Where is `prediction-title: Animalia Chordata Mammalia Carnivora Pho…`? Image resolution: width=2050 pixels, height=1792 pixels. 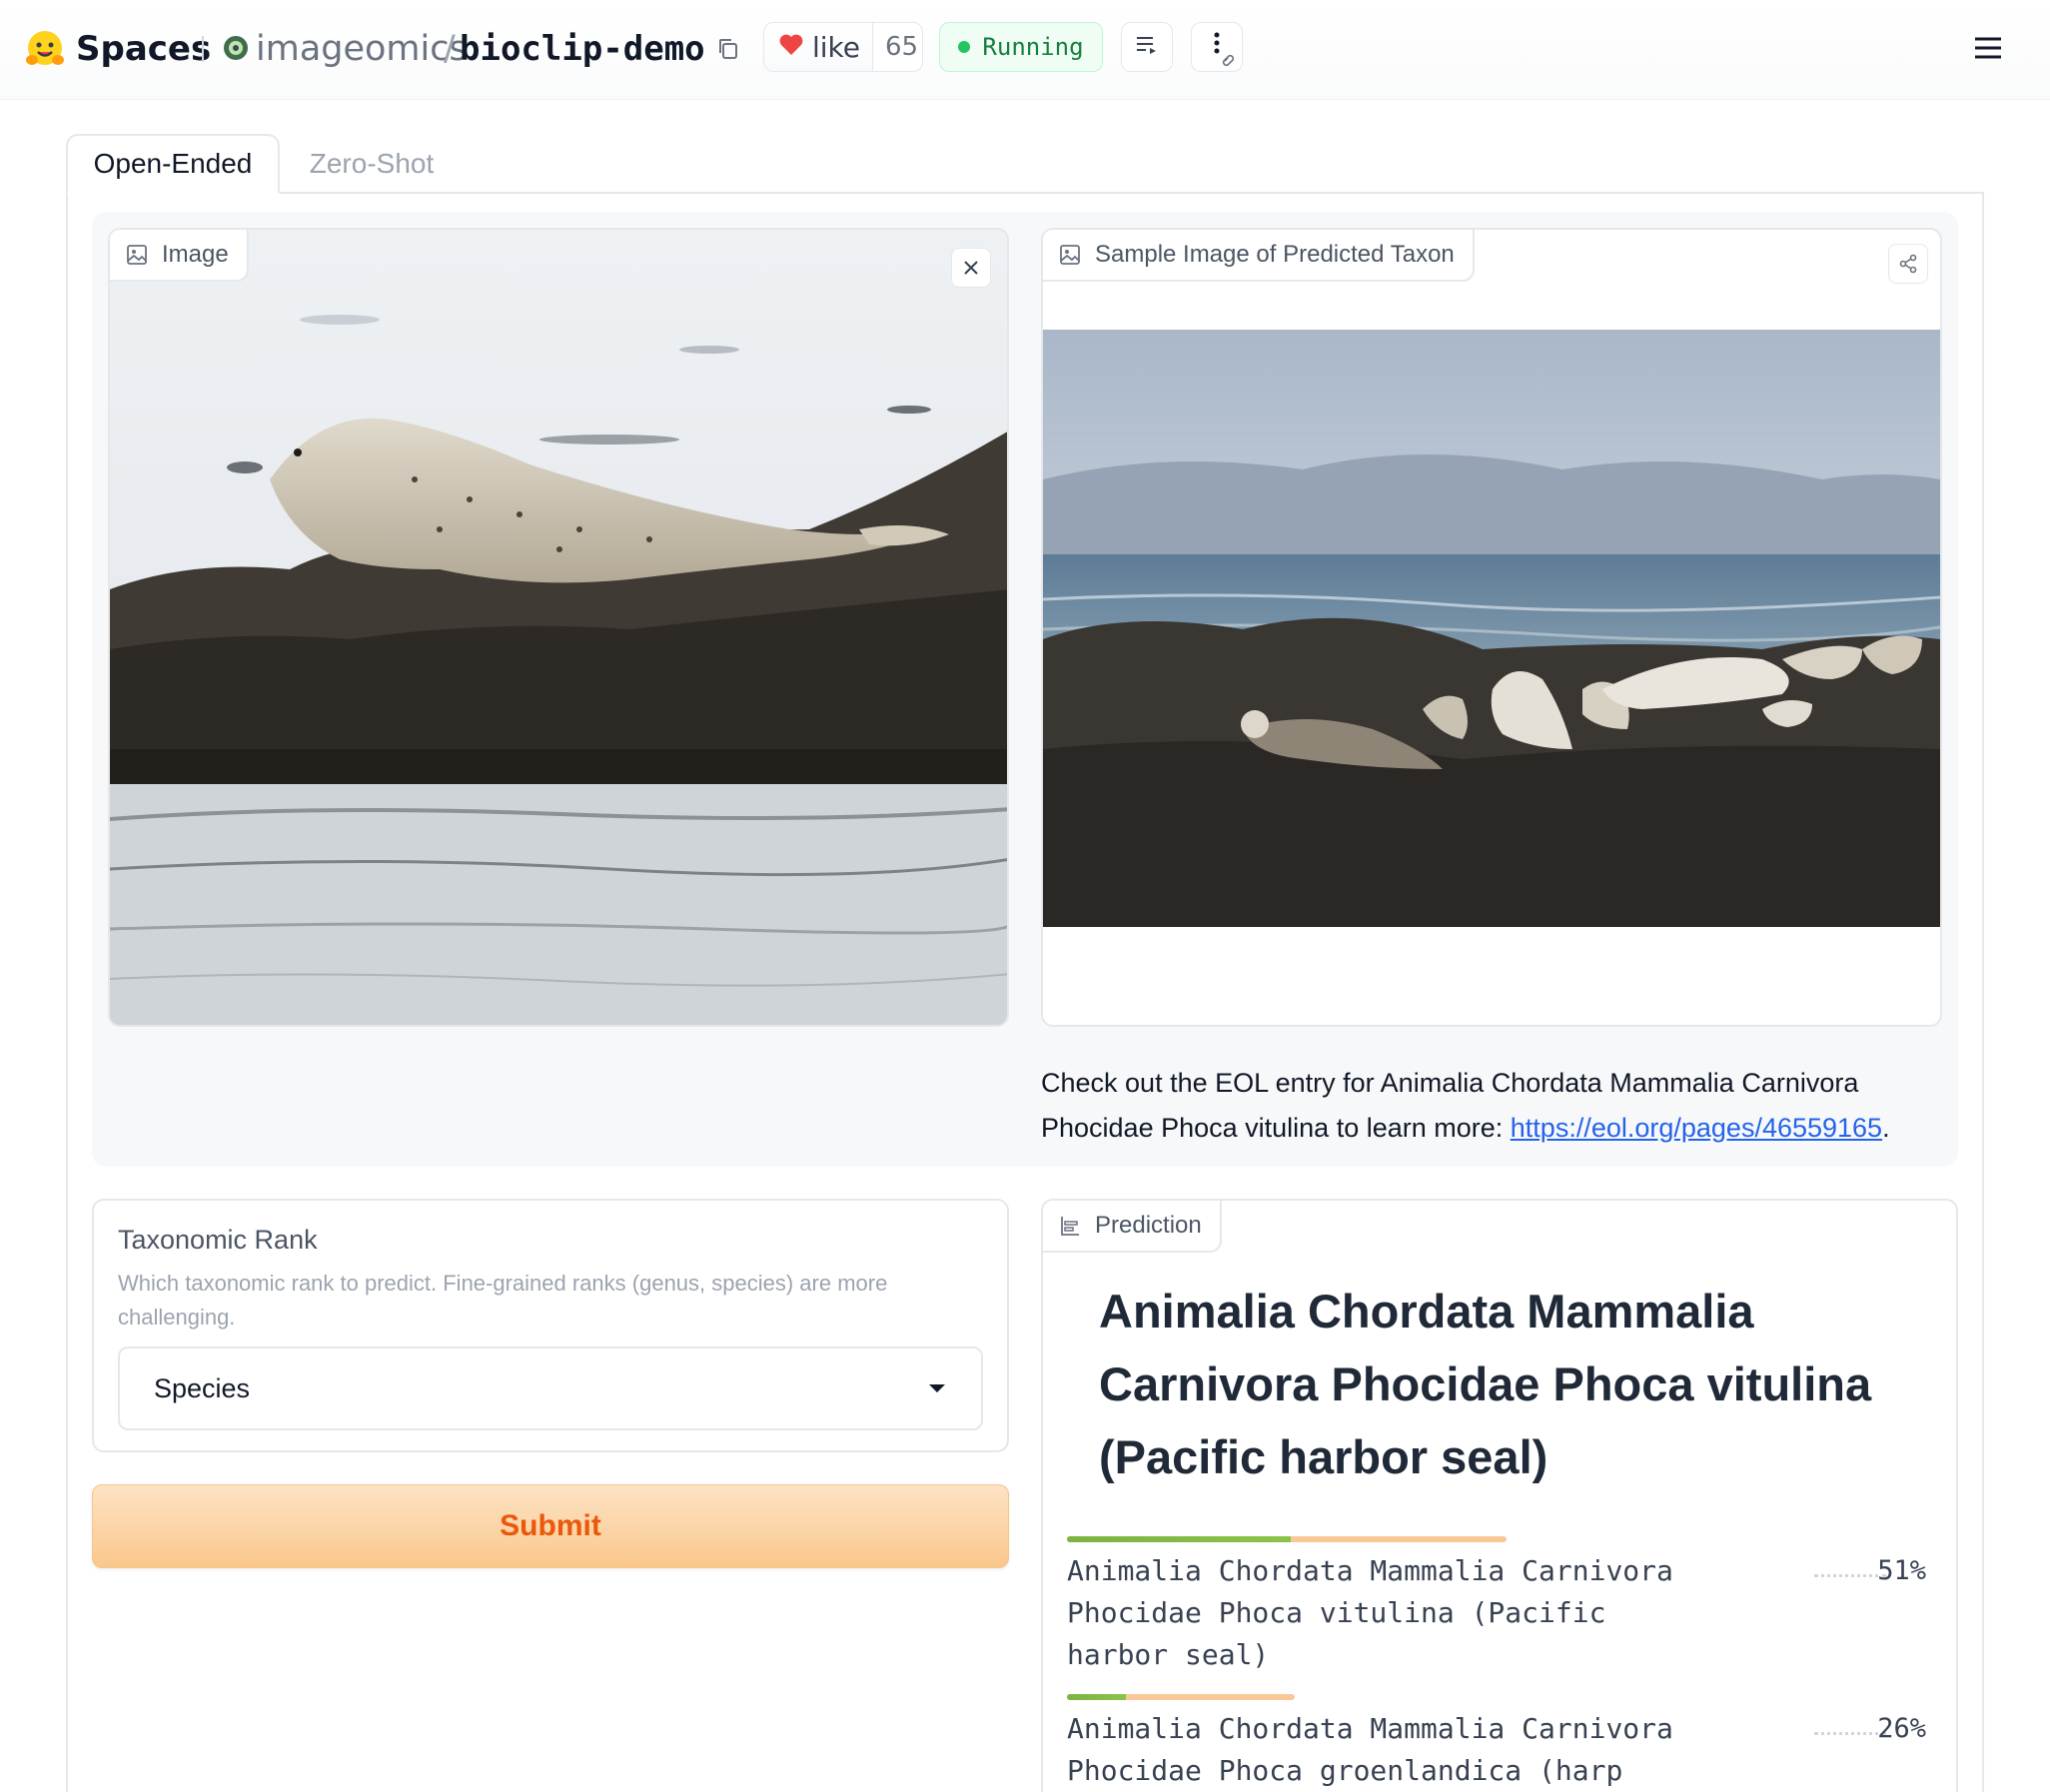 prediction-title: Animalia Chordata Mammalia Carnivora Pho… is located at coordinates (1485, 1384).